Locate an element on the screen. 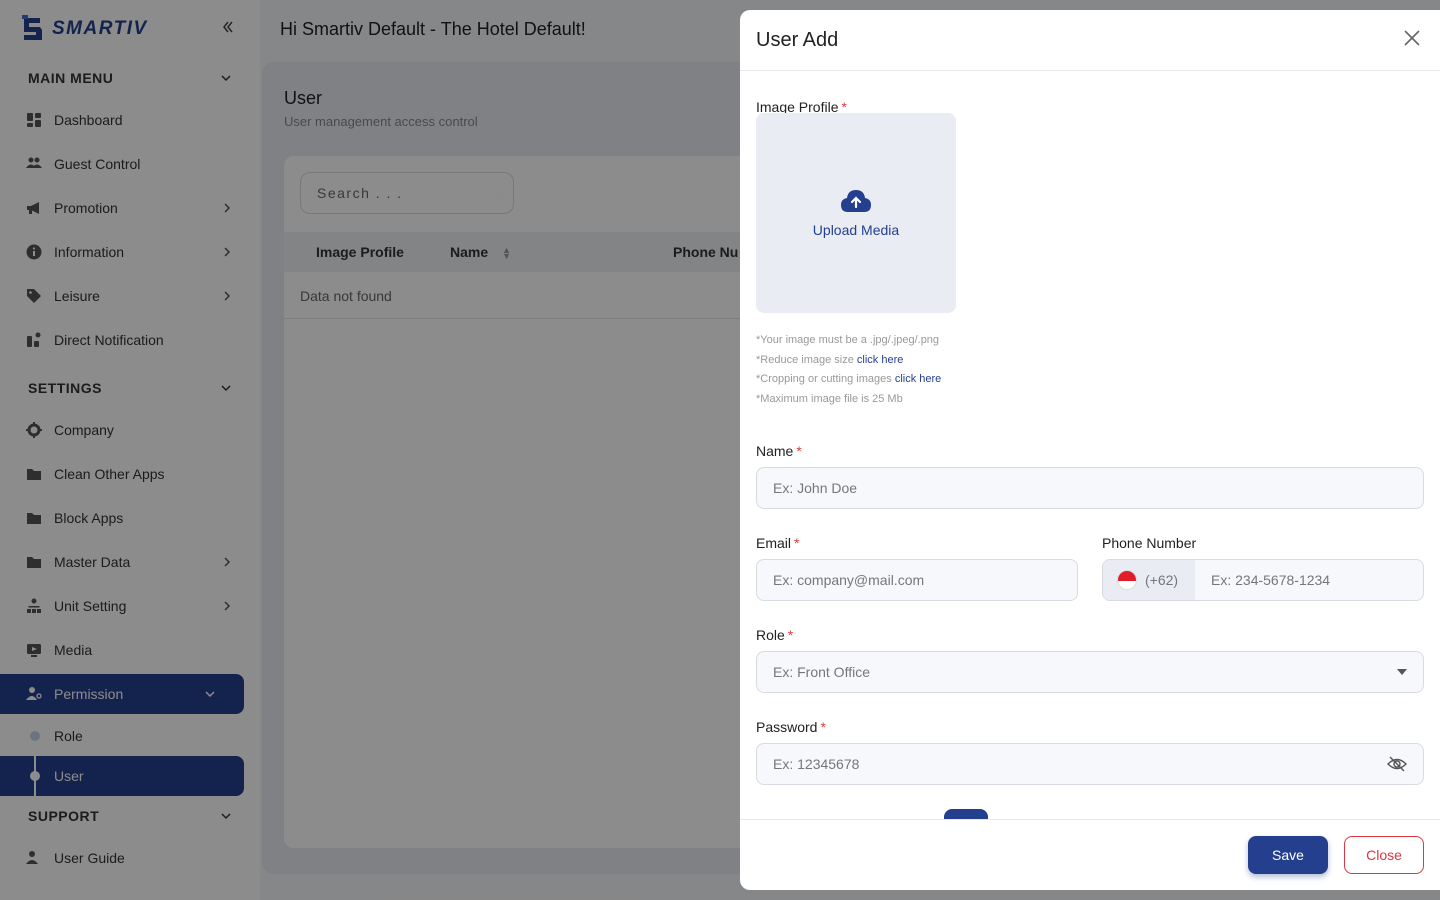  name-label: Name * is located at coordinates (779, 451).